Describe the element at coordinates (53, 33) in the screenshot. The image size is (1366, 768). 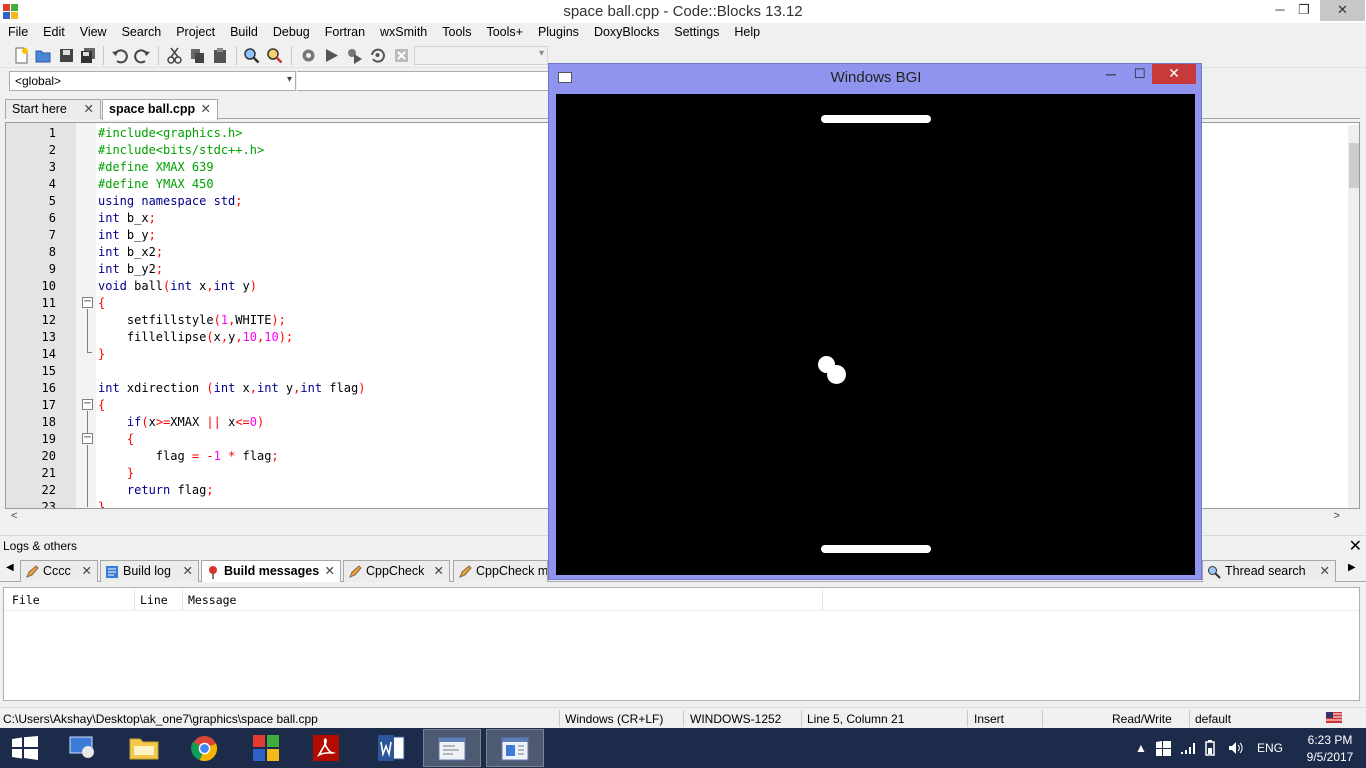
I see `menu-edit: Edit` at that location.